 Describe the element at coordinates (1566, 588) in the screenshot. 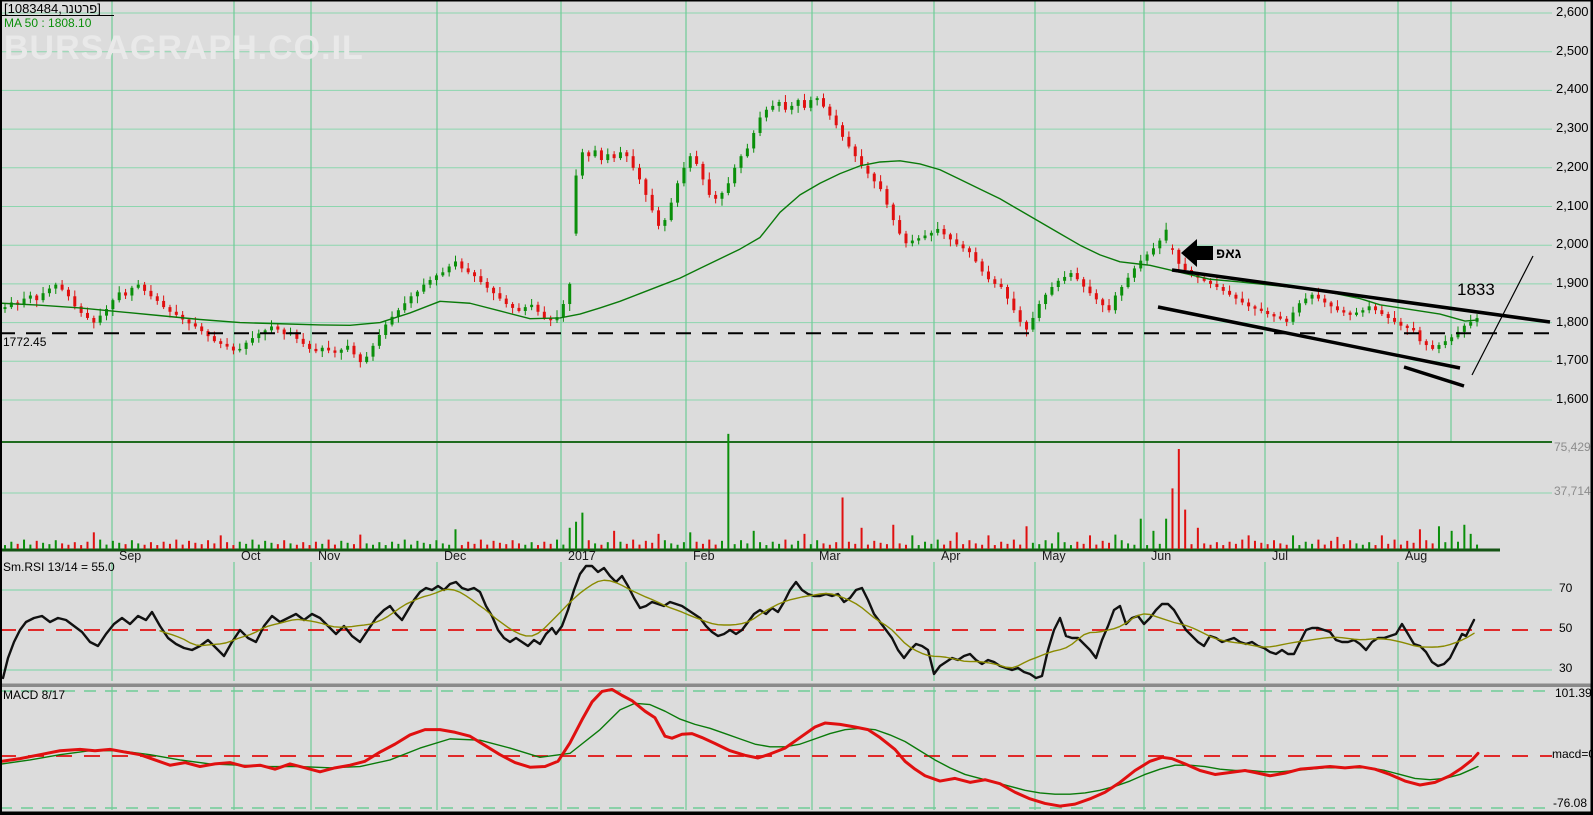

I see `rsi-axis-label: 70` at that location.